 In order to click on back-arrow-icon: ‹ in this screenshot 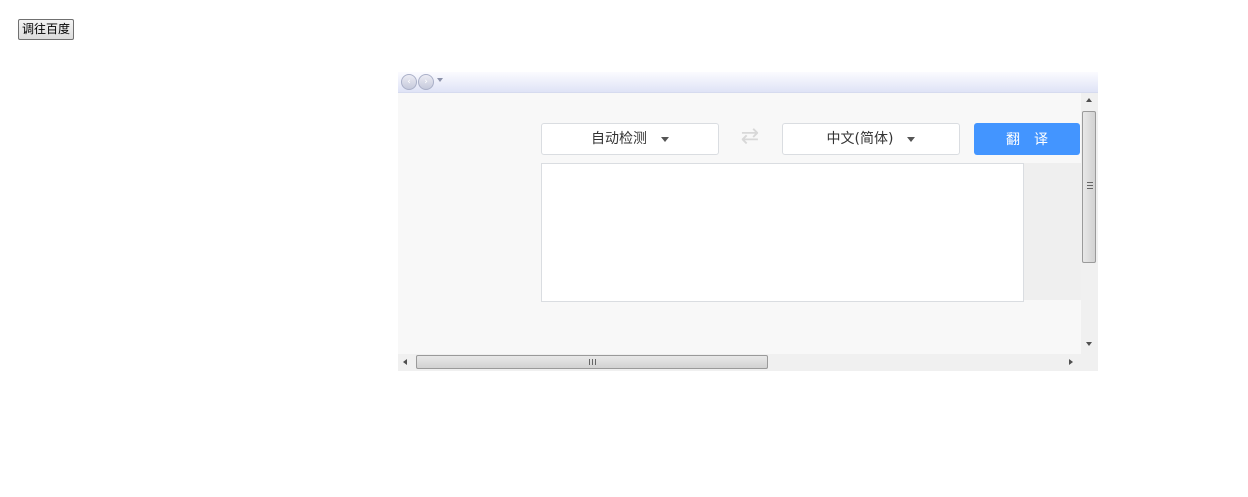, I will do `click(409, 82)`.